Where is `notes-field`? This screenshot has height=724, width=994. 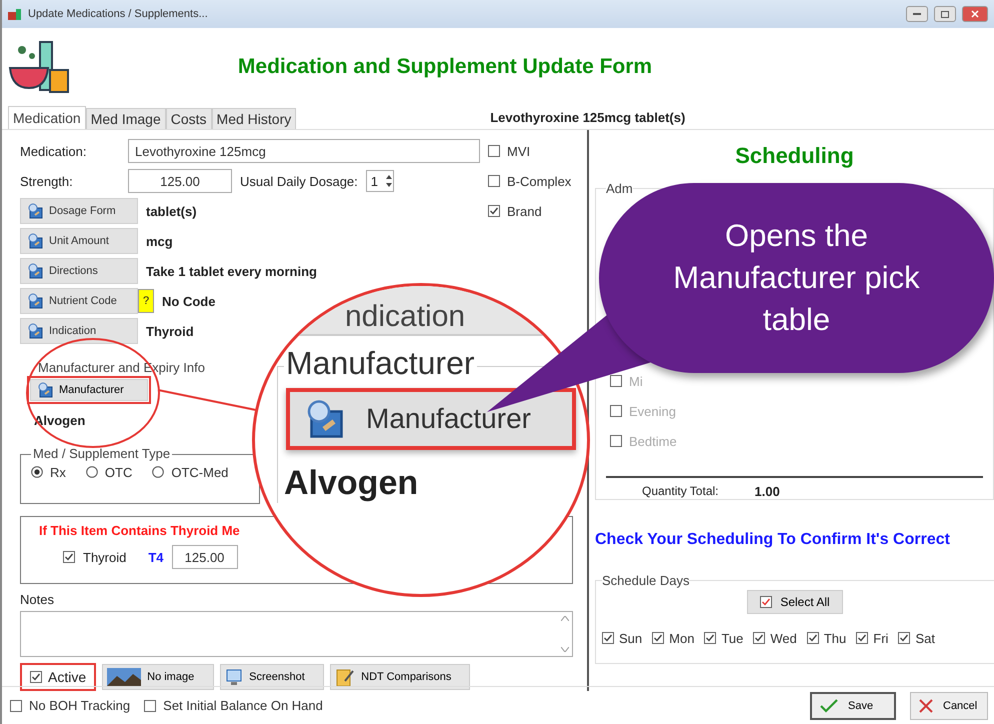
notes-field is located at coordinates (296, 634).